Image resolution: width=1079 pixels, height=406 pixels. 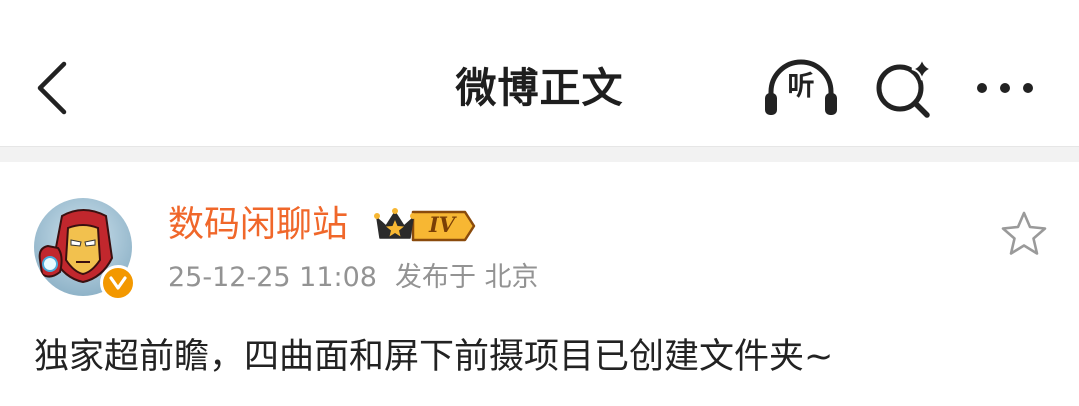 I want to click on verified-v-icon, so click(x=118, y=283).